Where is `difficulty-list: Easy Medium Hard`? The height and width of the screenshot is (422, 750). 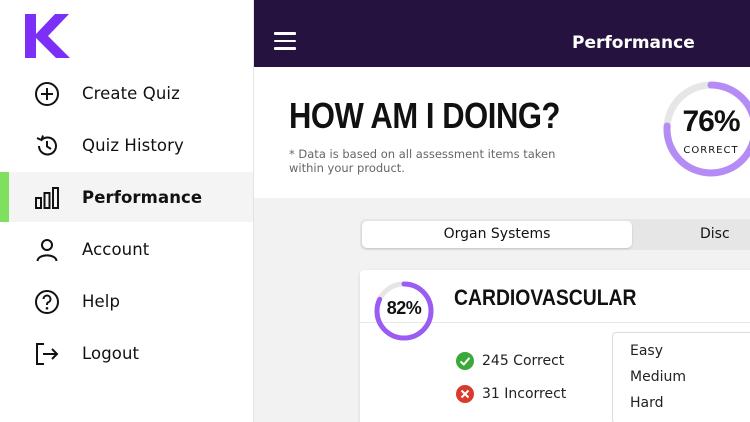 difficulty-list: Easy Medium Hard is located at coordinates (681, 377).